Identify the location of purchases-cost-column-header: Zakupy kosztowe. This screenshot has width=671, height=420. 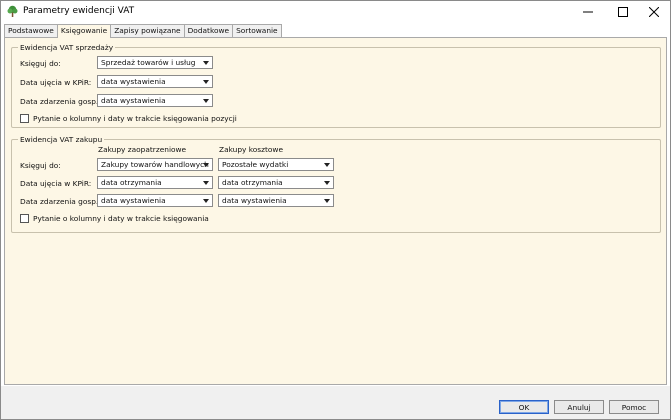
(251, 149).